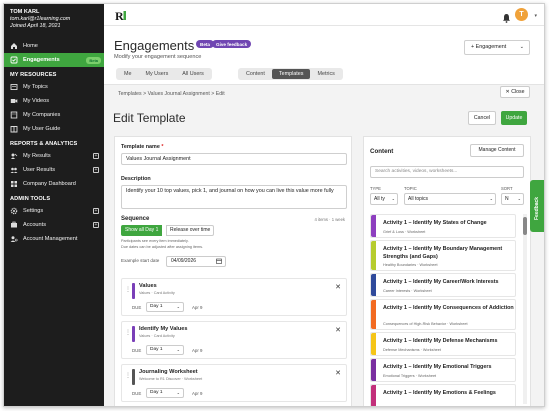 The image size is (549, 411). Describe the element at coordinates (156, 349) in the screenshot. I see `day-select-value: Day 1` at that location.